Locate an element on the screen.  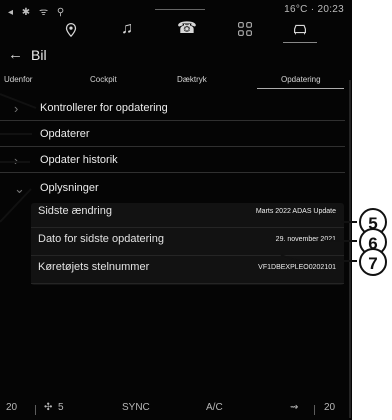
detail-label: Sidste ændring is located at coordinates (75, 211).